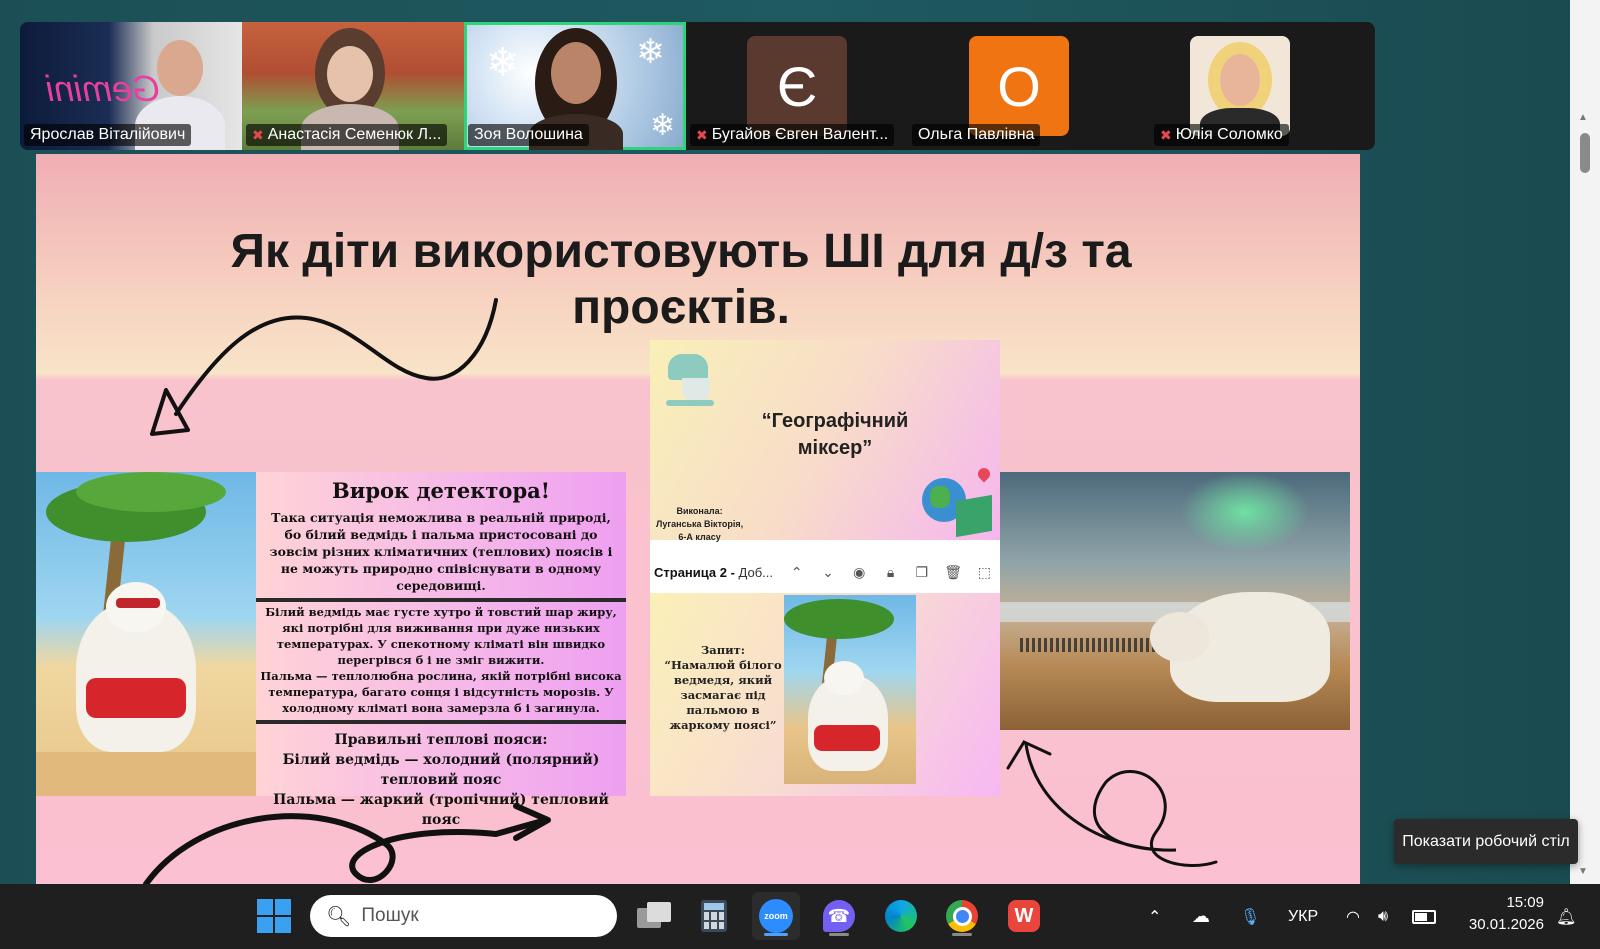 Image resolution: width=1600 pixels, height=949 pixels. I want to click on battery-status, so click(1424, 916).